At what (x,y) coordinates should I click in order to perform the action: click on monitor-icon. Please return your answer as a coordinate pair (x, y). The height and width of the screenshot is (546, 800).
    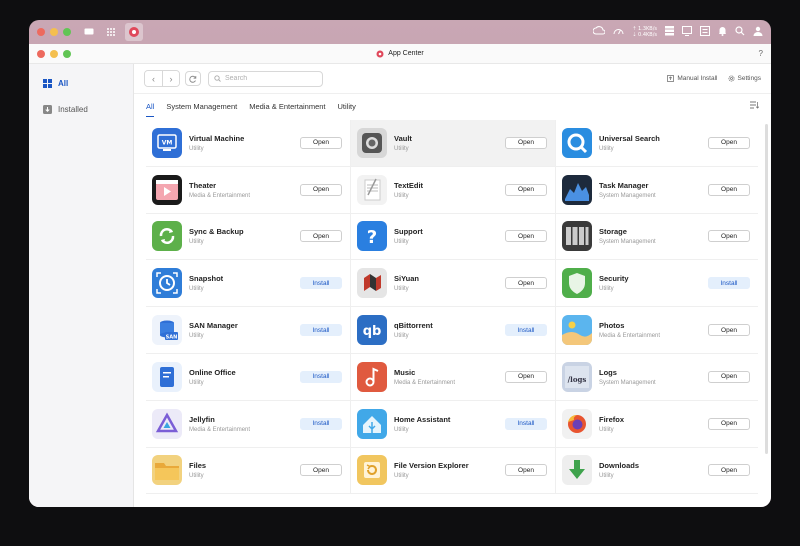
    Looking at the image, I should click on (687, 32).